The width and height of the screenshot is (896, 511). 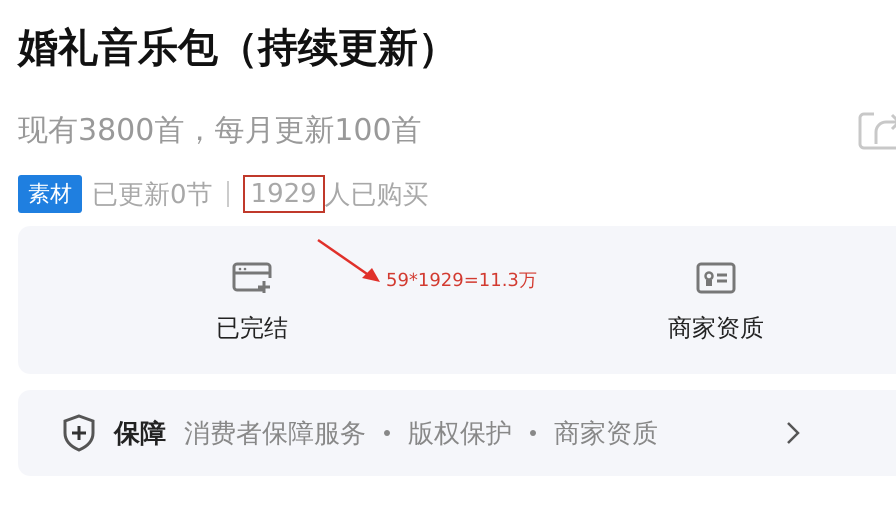 I want to click on guarantee-item: 消费者保障服务, so click(x=275, y=434).